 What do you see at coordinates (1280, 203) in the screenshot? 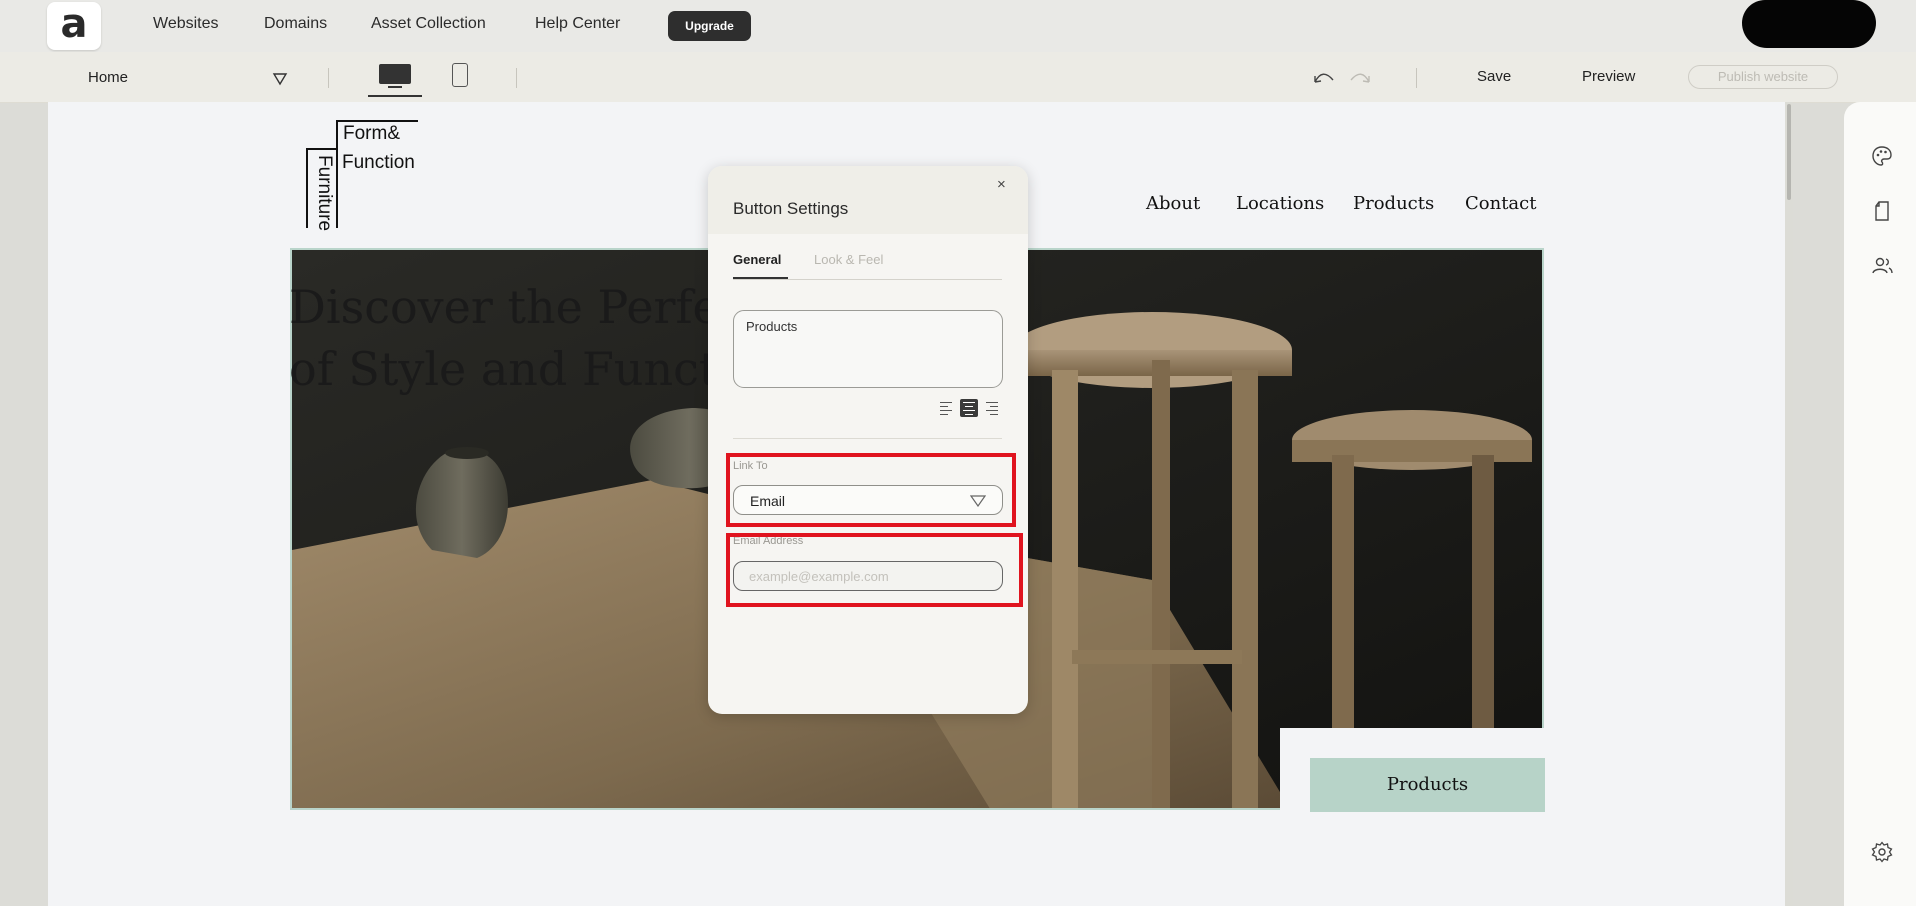
I see `site-nav-locations: Locations` at bounding box center [1280, 203].